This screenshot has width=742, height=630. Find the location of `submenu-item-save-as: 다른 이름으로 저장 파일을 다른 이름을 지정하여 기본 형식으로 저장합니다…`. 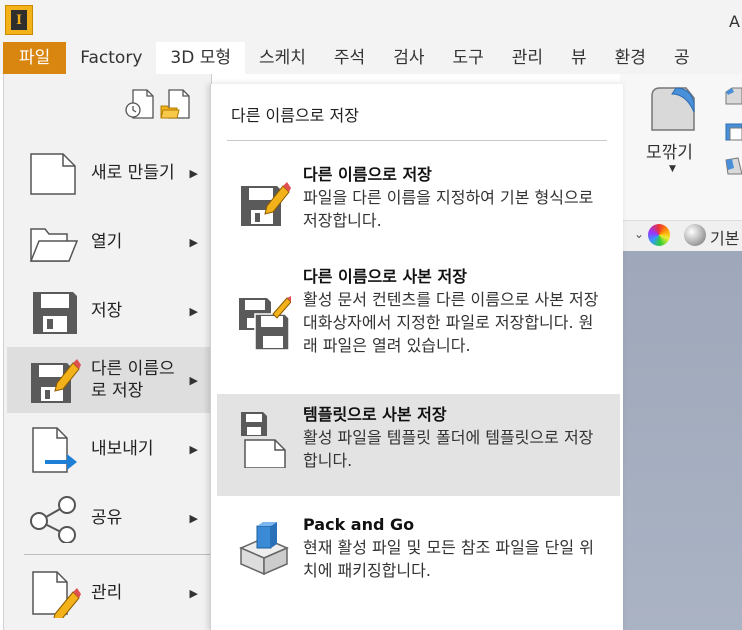

submenu-item-save-as: 다른 이름으로 저장 파일을 다른 이름을 지정하여 기본 형식으로 저장합니다… is located at coordinates (418, 203).